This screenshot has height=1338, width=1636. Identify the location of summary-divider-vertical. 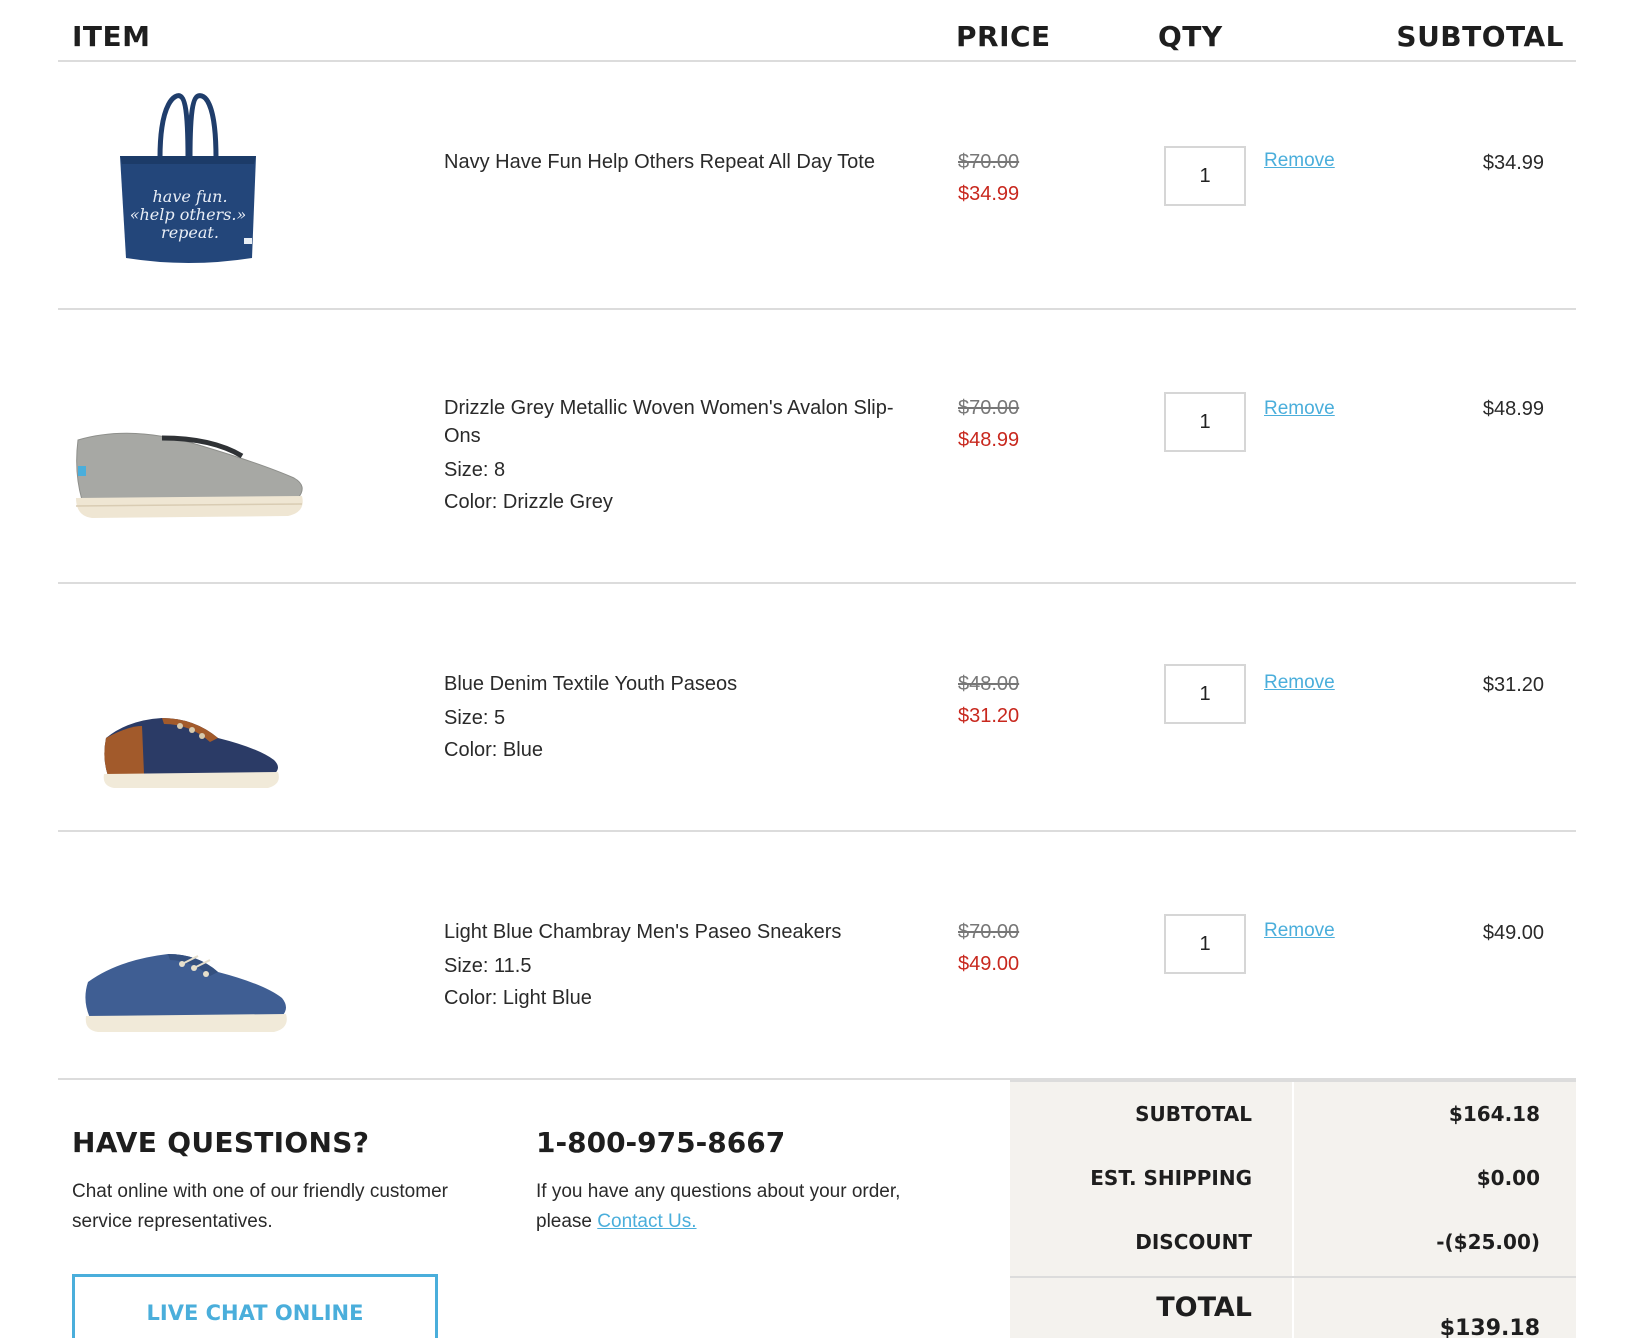
(1293, 1210).